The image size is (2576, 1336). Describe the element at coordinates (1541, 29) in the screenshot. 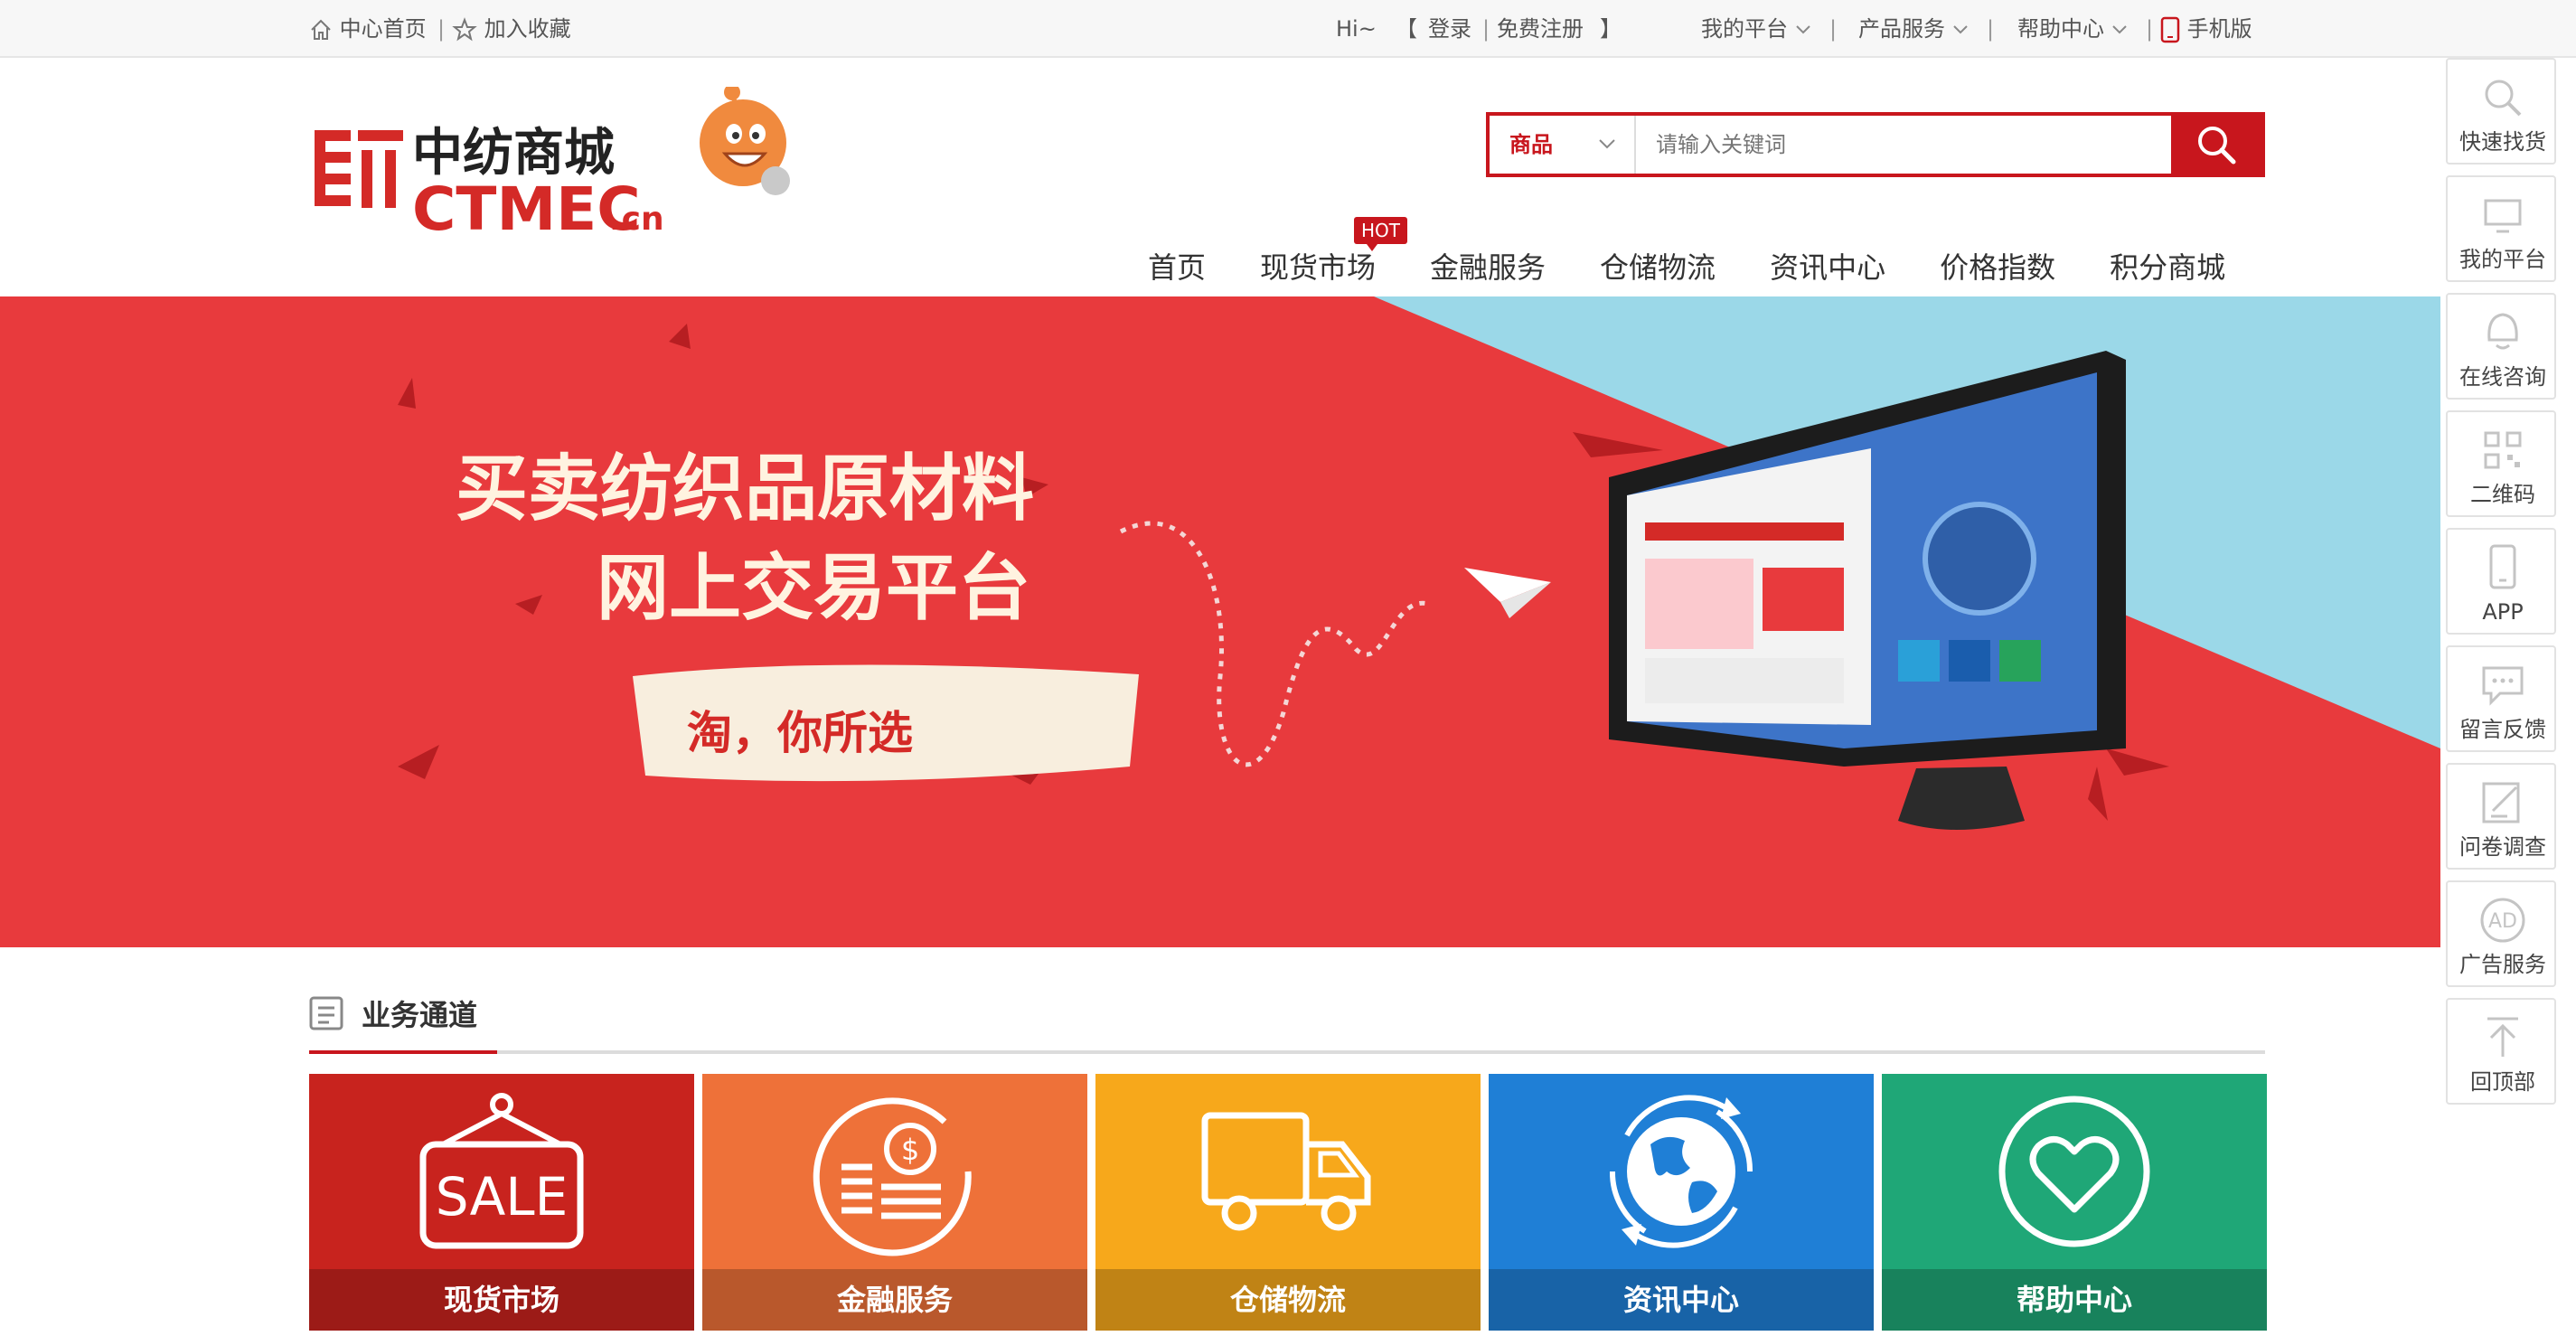

I see `register-link: 免费注册` at that location.